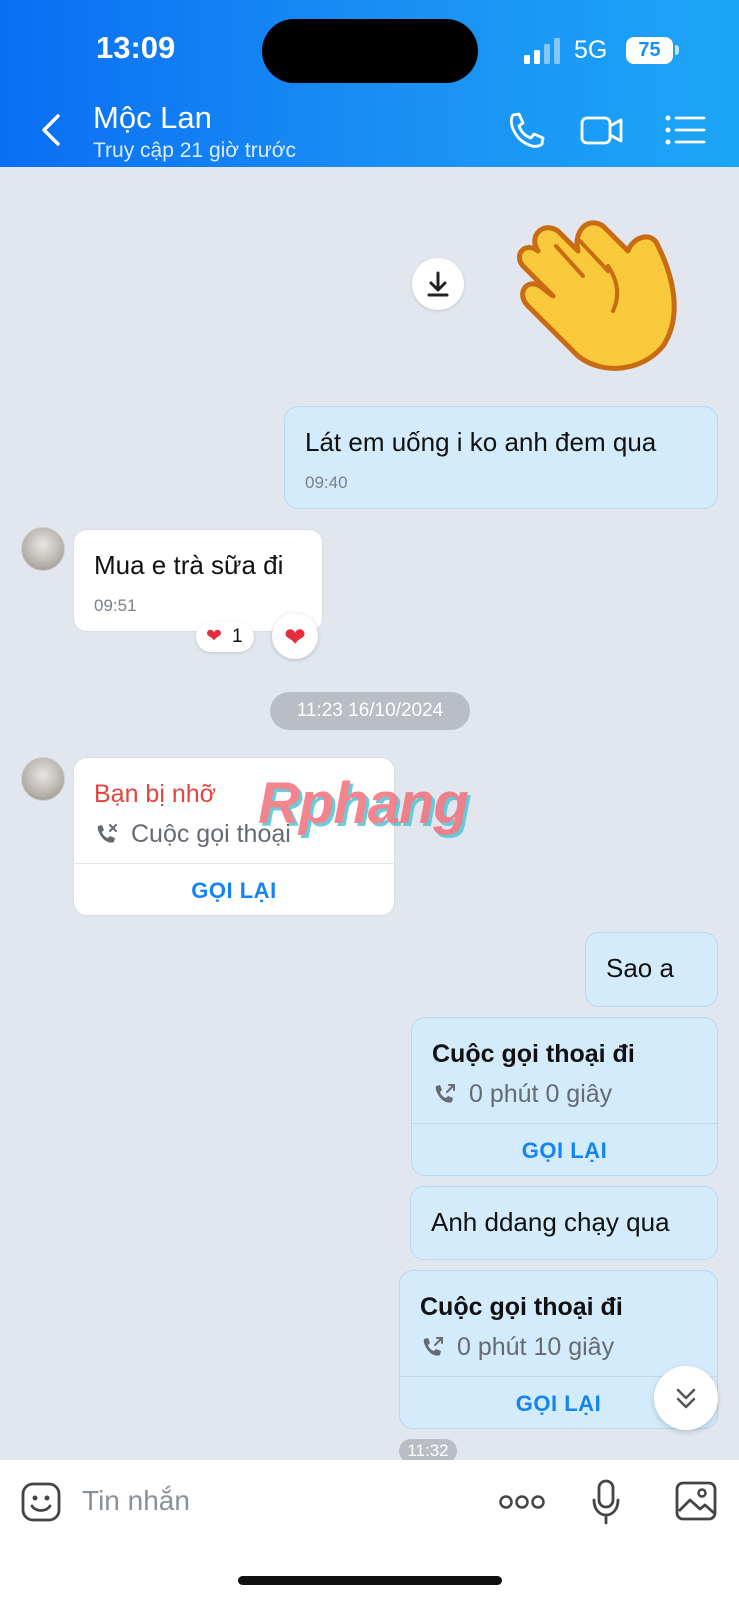 The height and width of the screenshot is (1600, 739). I want to click on double-chevron-down-icon, so click(686, 1398).